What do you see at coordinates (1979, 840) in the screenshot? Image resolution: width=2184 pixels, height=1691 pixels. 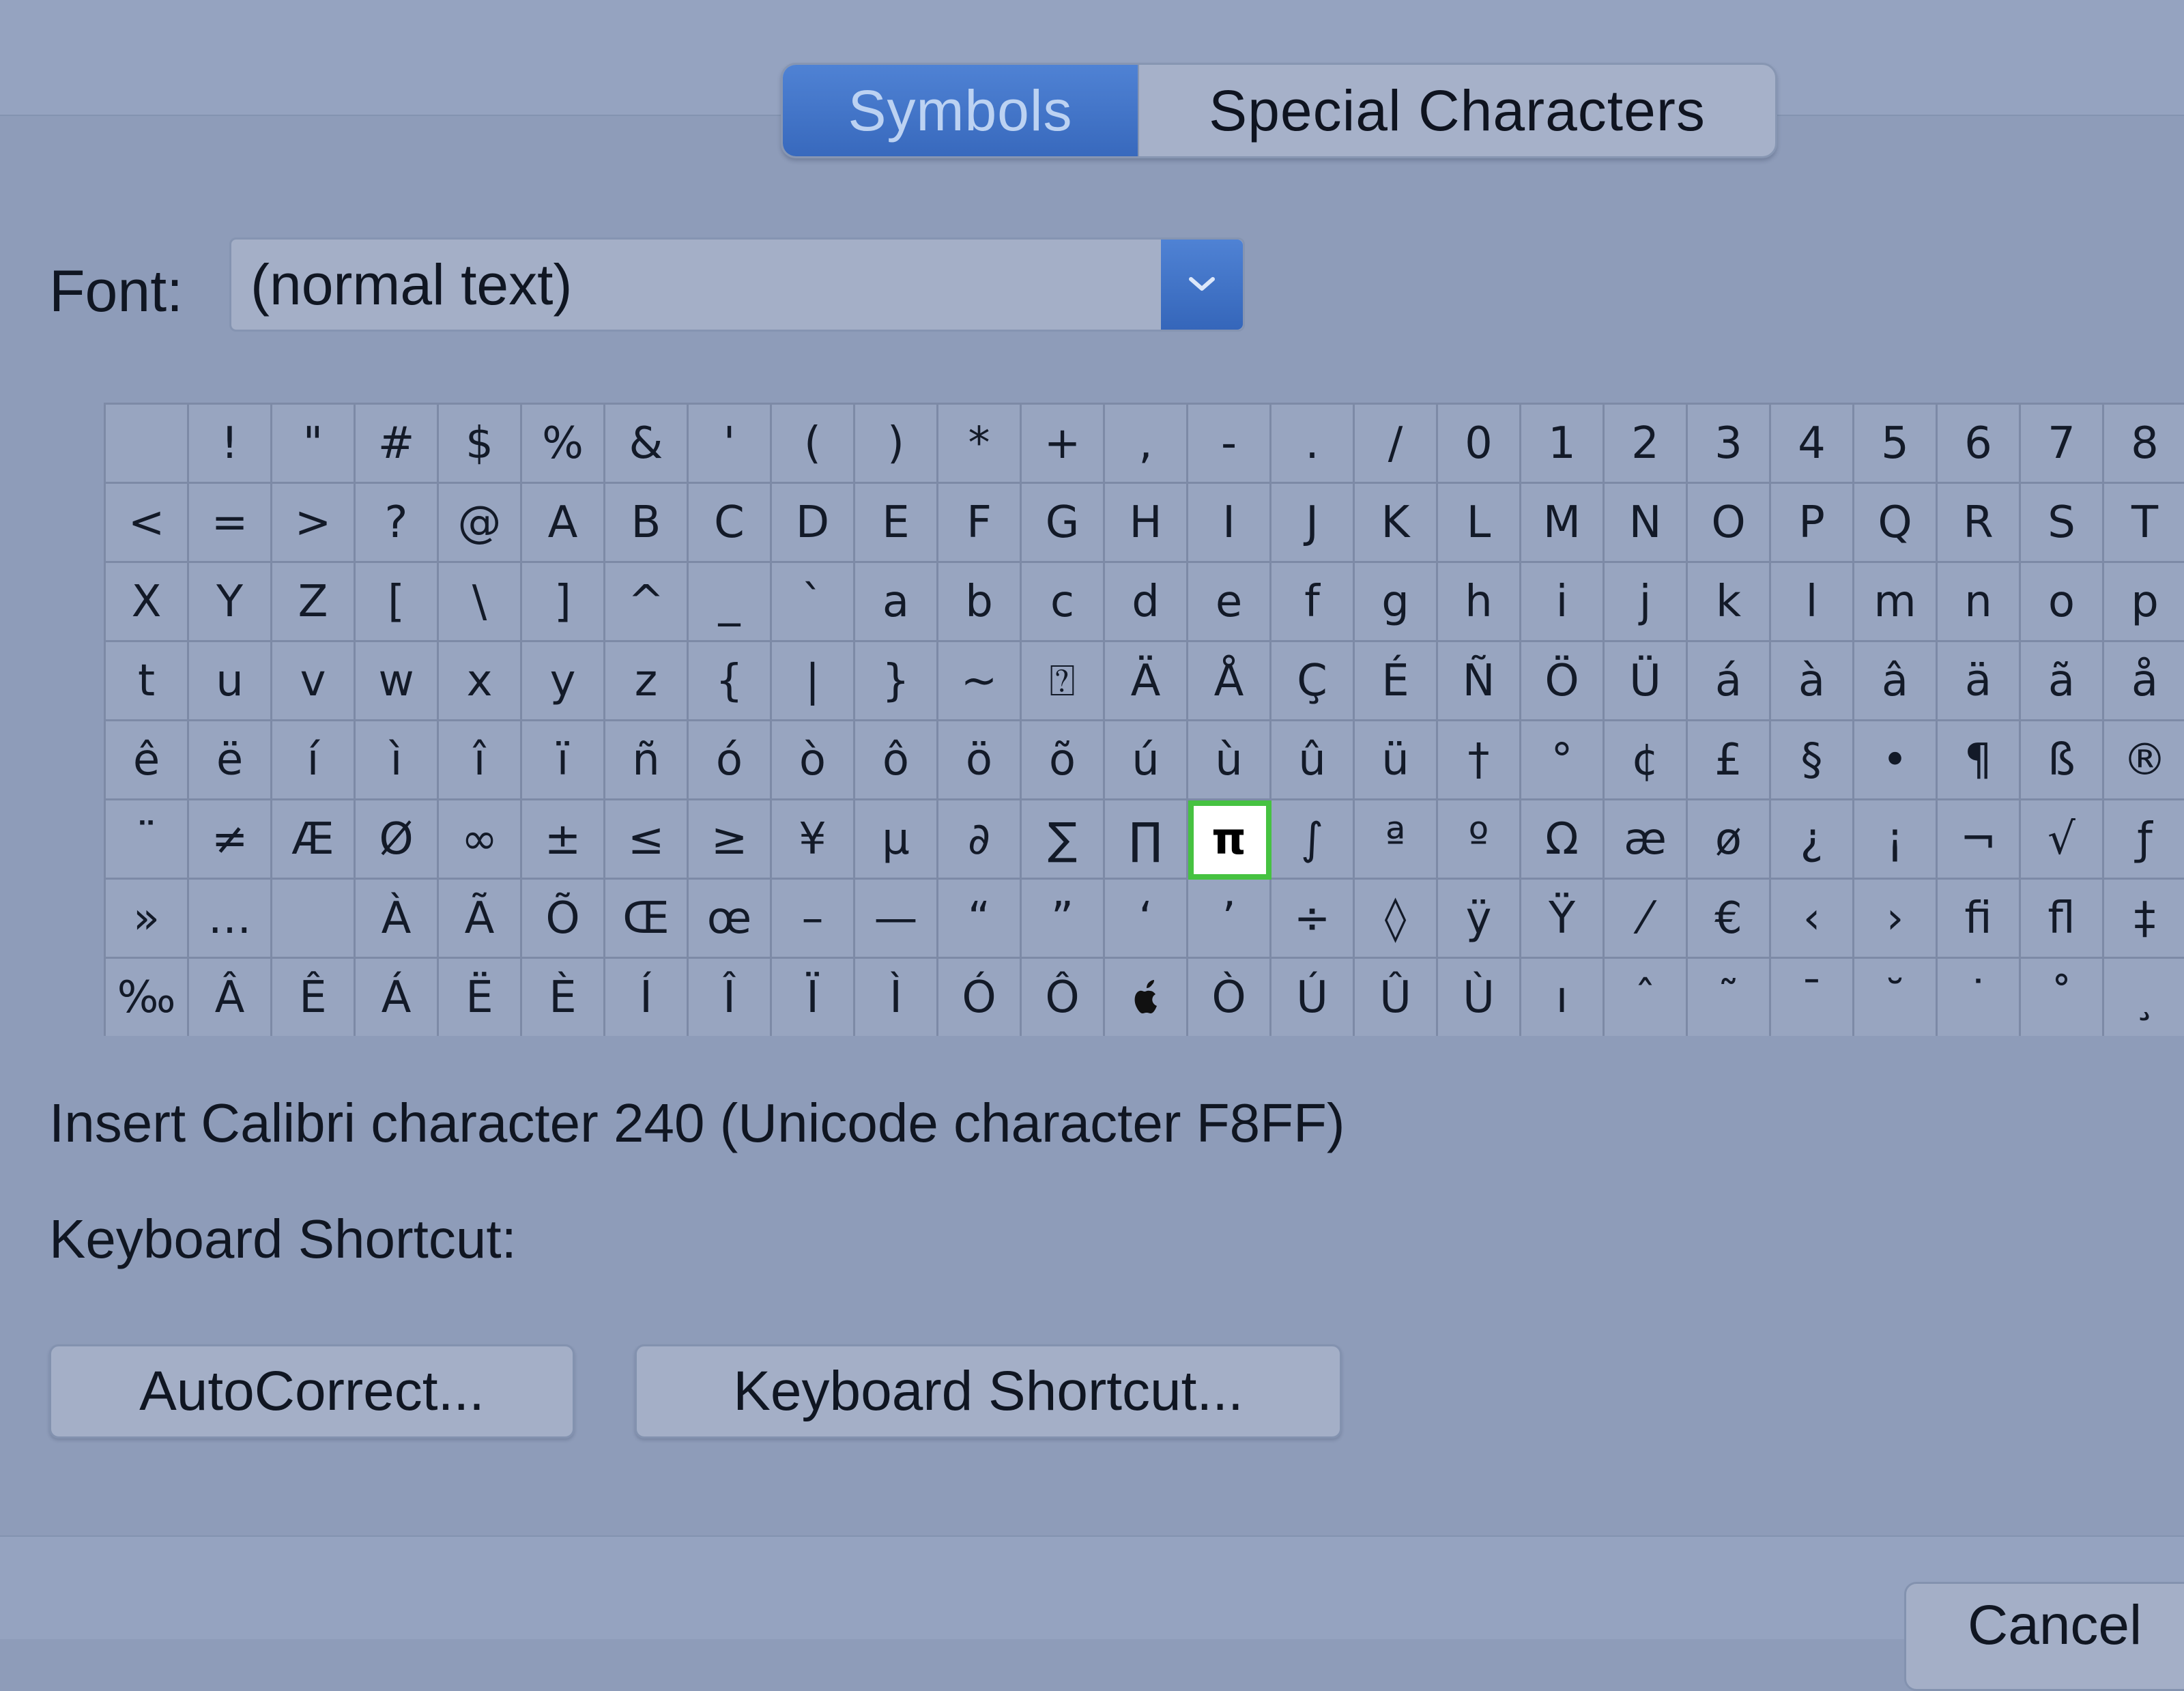 I see `symbol-cell: ¬` at bounding box center [1979, 840].